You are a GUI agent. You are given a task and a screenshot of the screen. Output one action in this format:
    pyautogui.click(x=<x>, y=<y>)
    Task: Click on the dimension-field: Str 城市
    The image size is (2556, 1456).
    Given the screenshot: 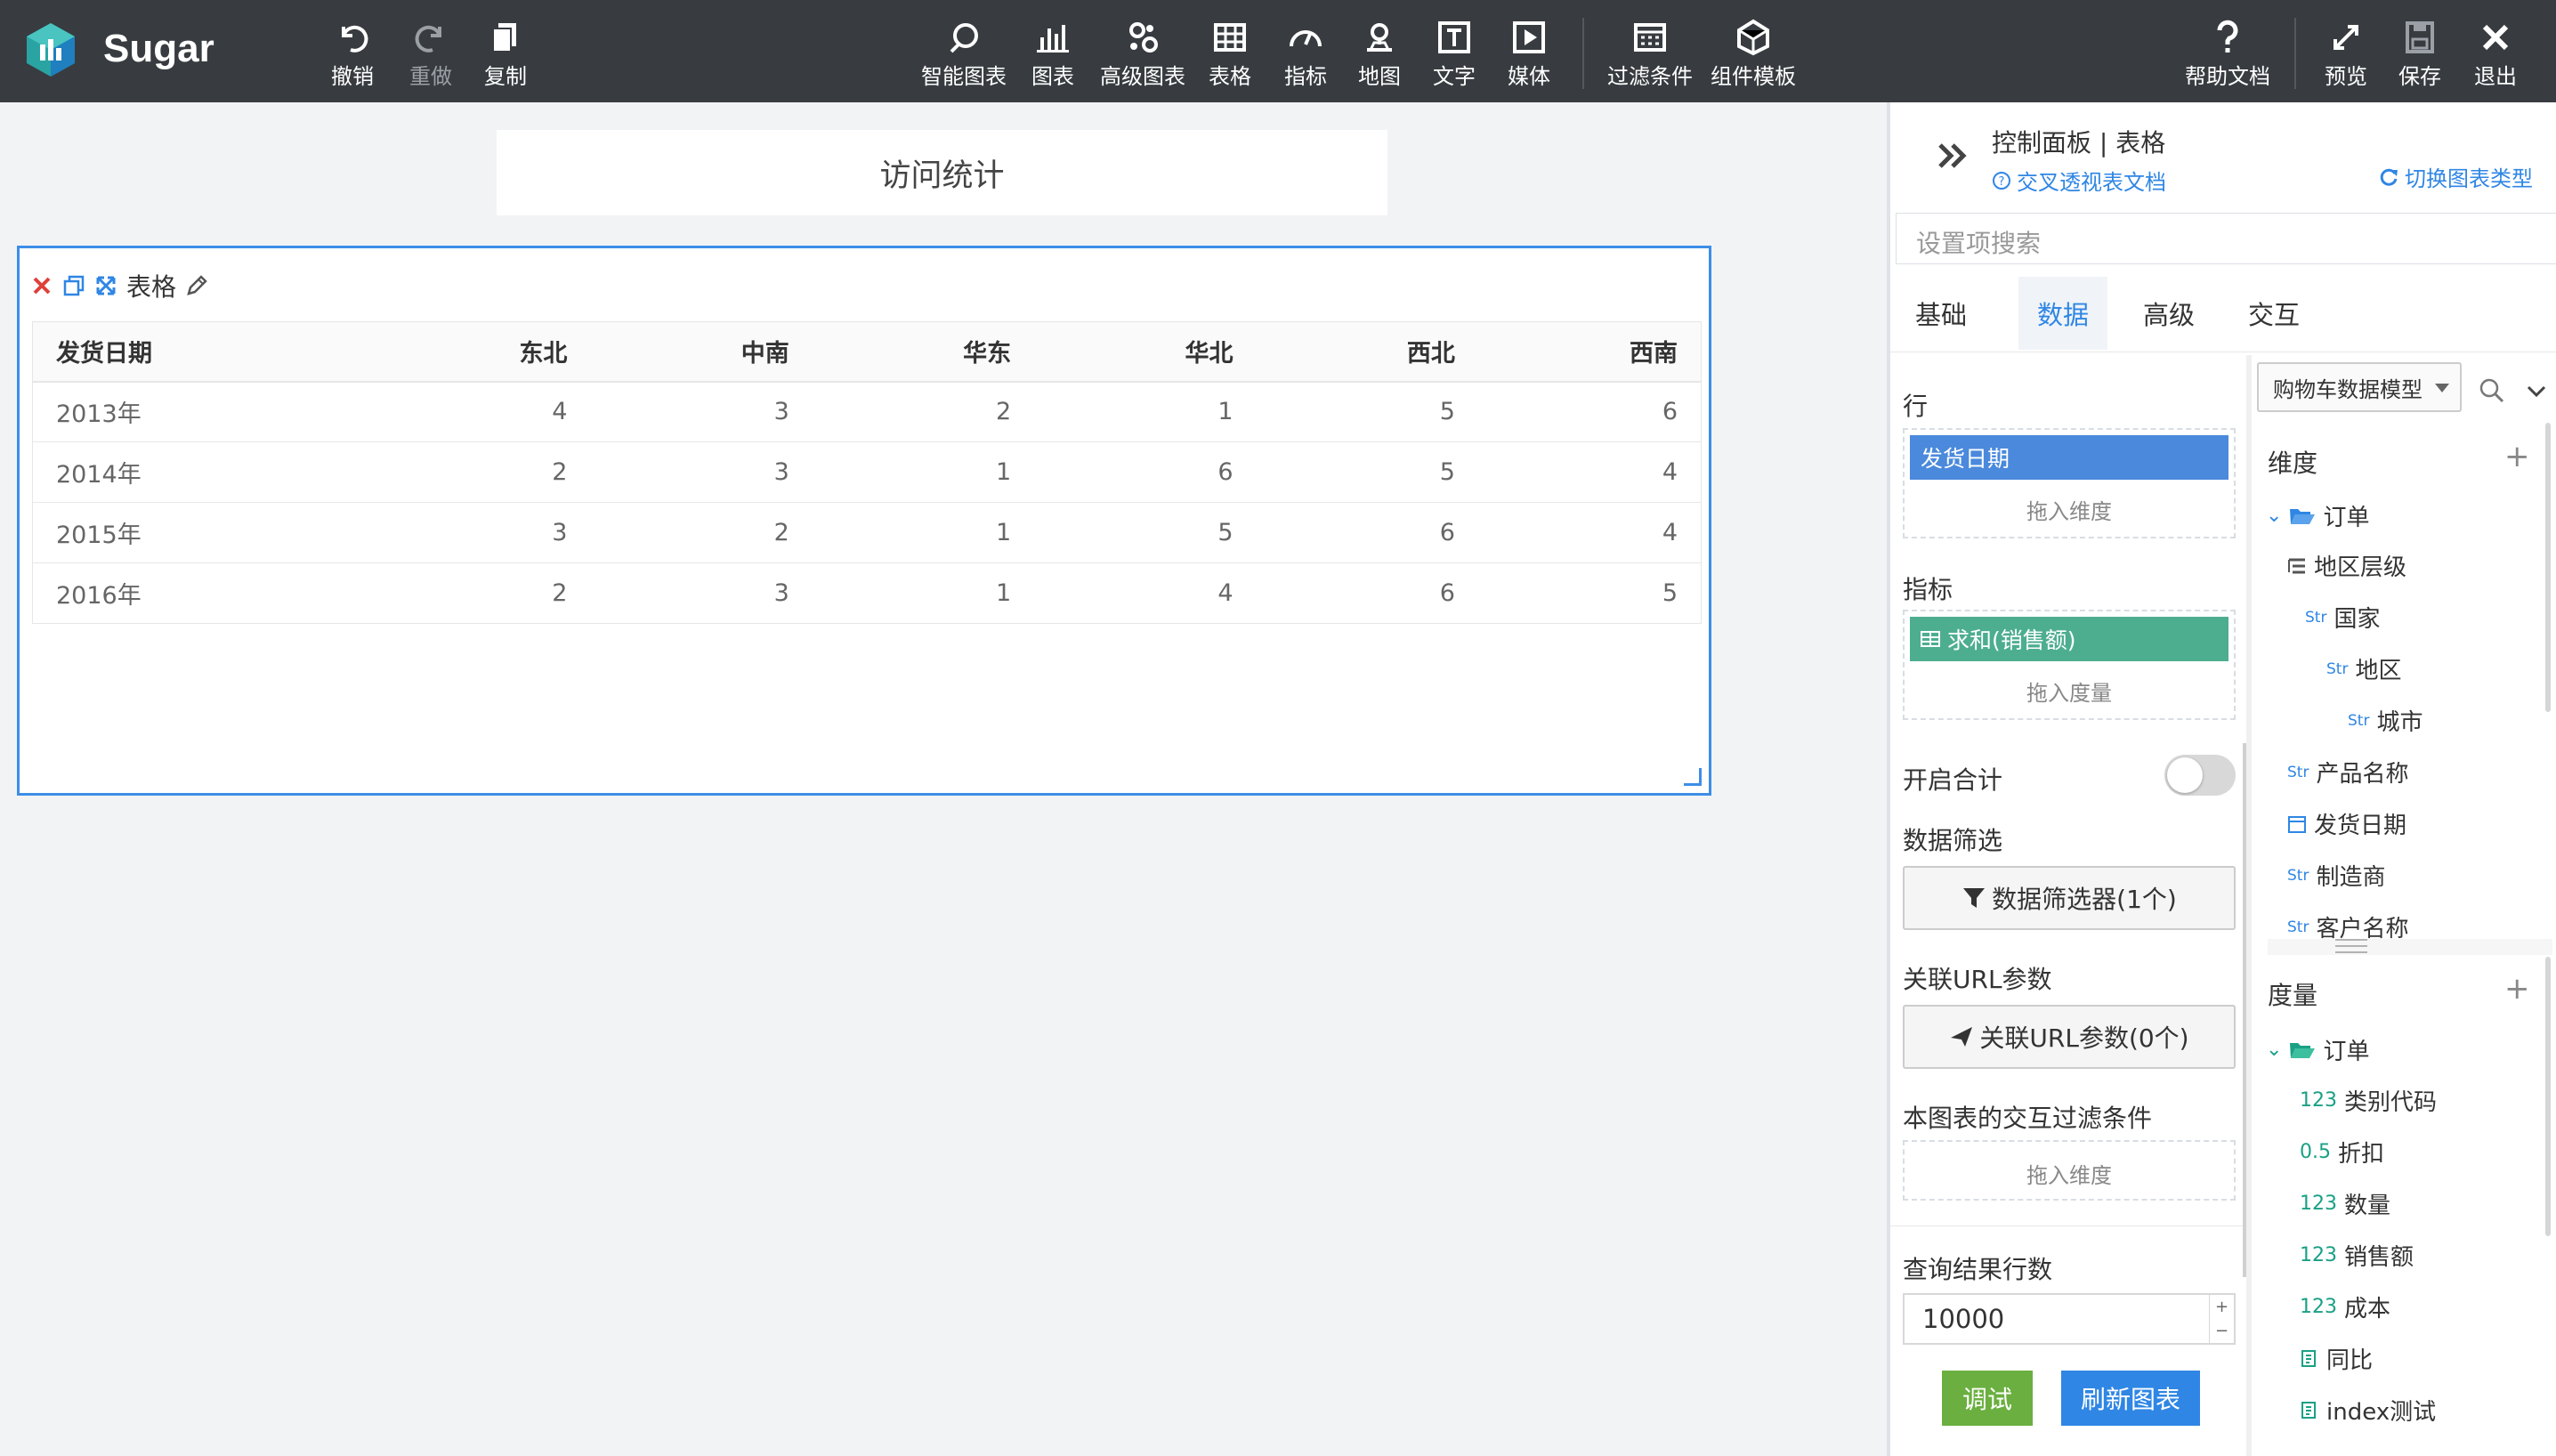 What is the action you would take?
    pyautogui.click(x=2385, y=720)
    